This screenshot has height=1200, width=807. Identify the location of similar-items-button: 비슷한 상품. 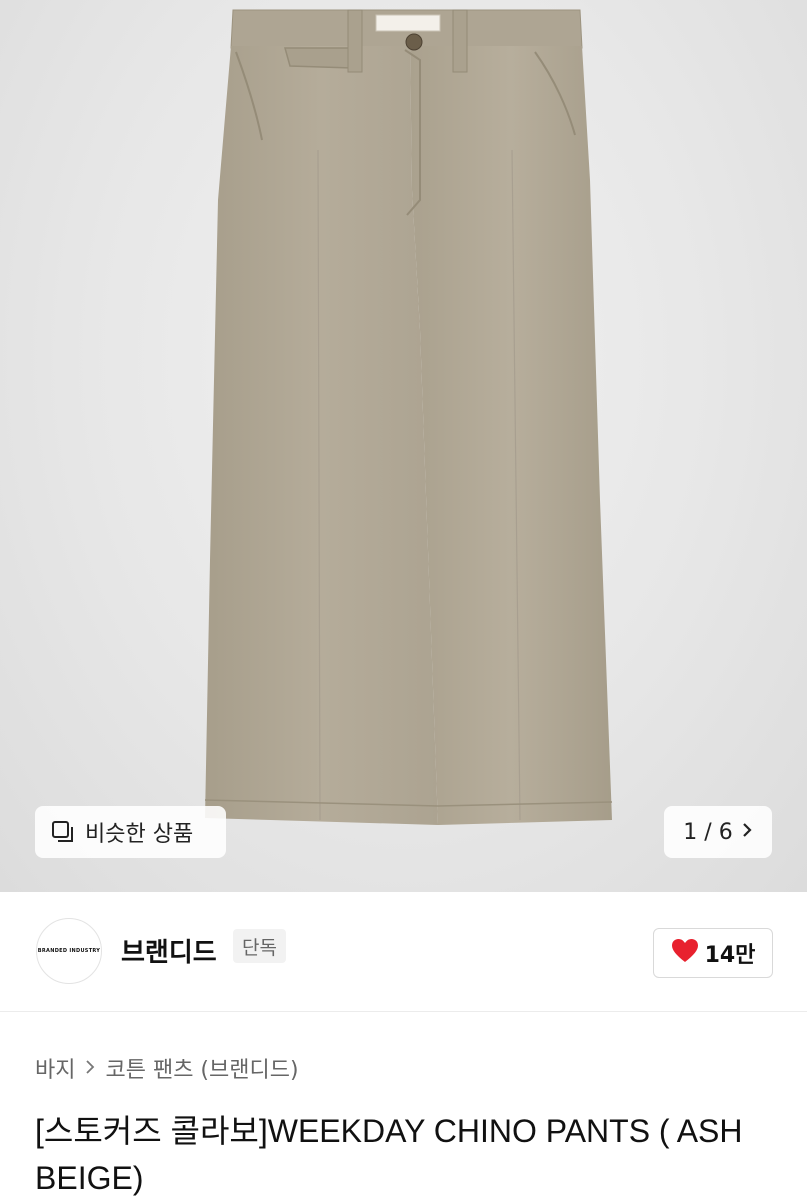
(130, 832).